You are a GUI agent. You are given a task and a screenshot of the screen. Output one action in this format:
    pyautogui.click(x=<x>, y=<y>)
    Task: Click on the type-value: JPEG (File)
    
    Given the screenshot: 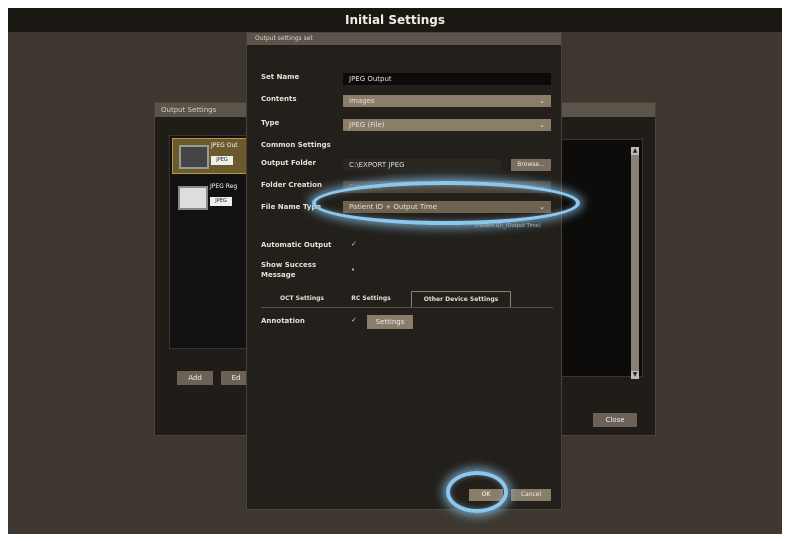 What is the action you would take?
    pyautogui.click(x=367, y=125)
    